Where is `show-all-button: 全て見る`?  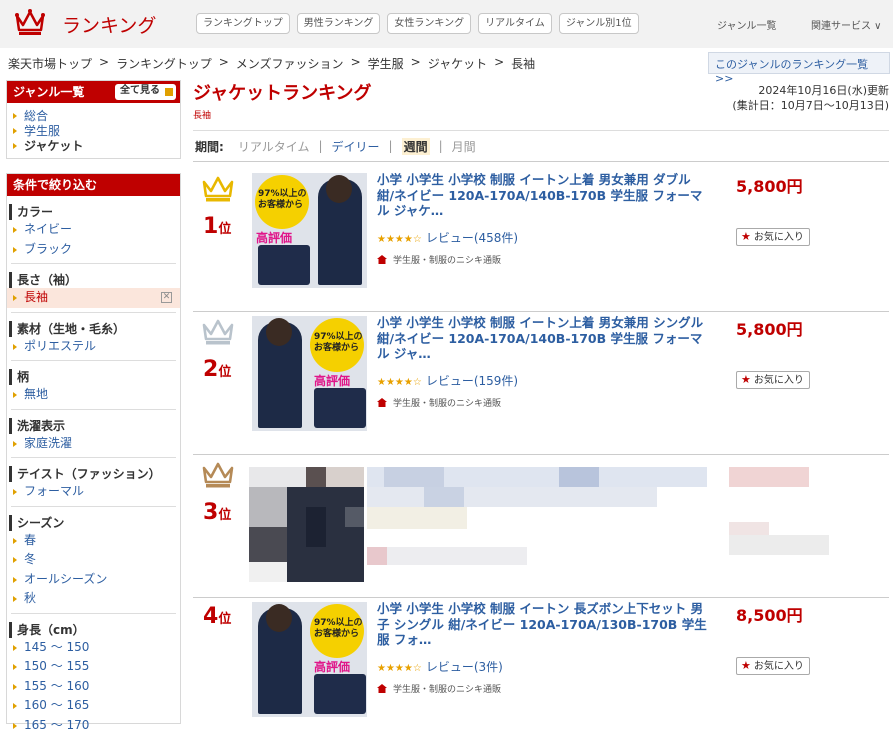 show-all-button: 全て見る is located at coordinates (145, 92).